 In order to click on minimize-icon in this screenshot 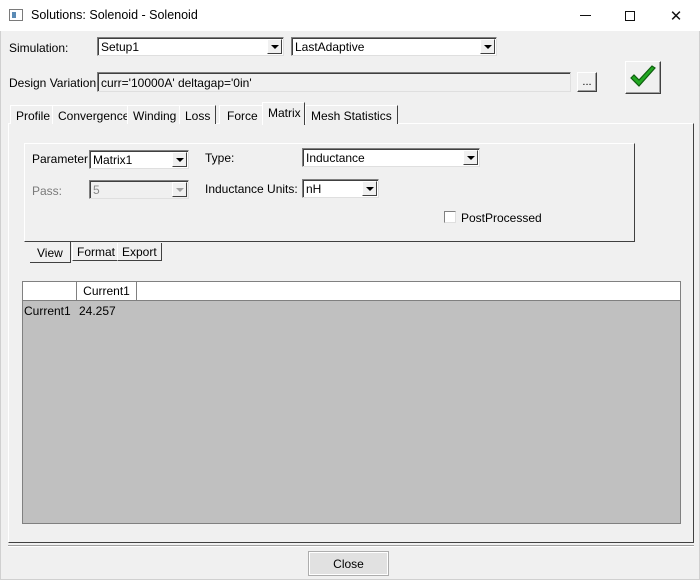, I will do `click(585, 15)`.